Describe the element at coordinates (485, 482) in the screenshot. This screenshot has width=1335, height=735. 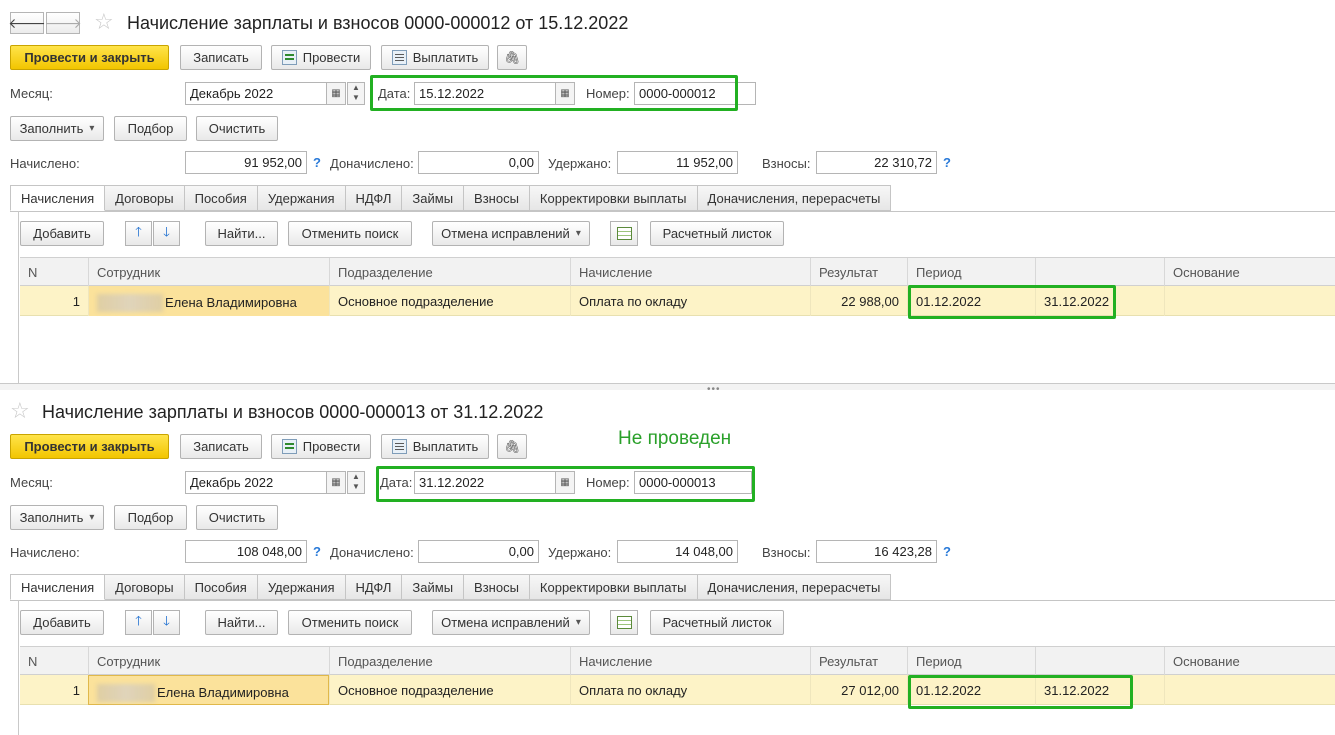
I see `date-field: 31.12.2022` at that location.